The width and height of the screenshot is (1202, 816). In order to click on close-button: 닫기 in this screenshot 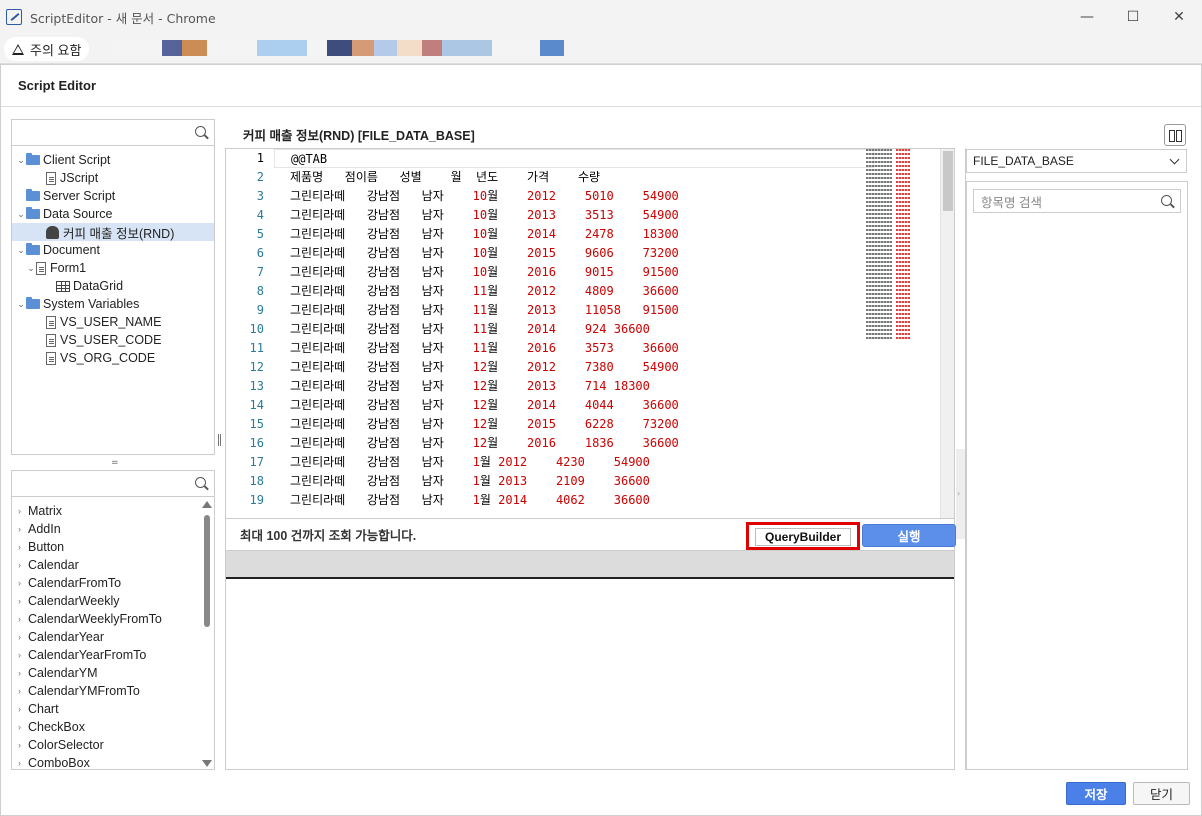, I will do `click(1161, 793)`.